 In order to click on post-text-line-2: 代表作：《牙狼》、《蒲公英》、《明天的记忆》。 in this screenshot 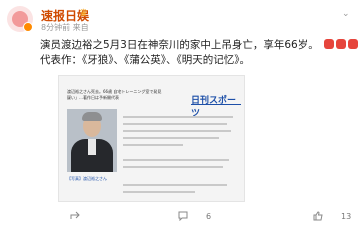, I will do `click(145, 60)`.